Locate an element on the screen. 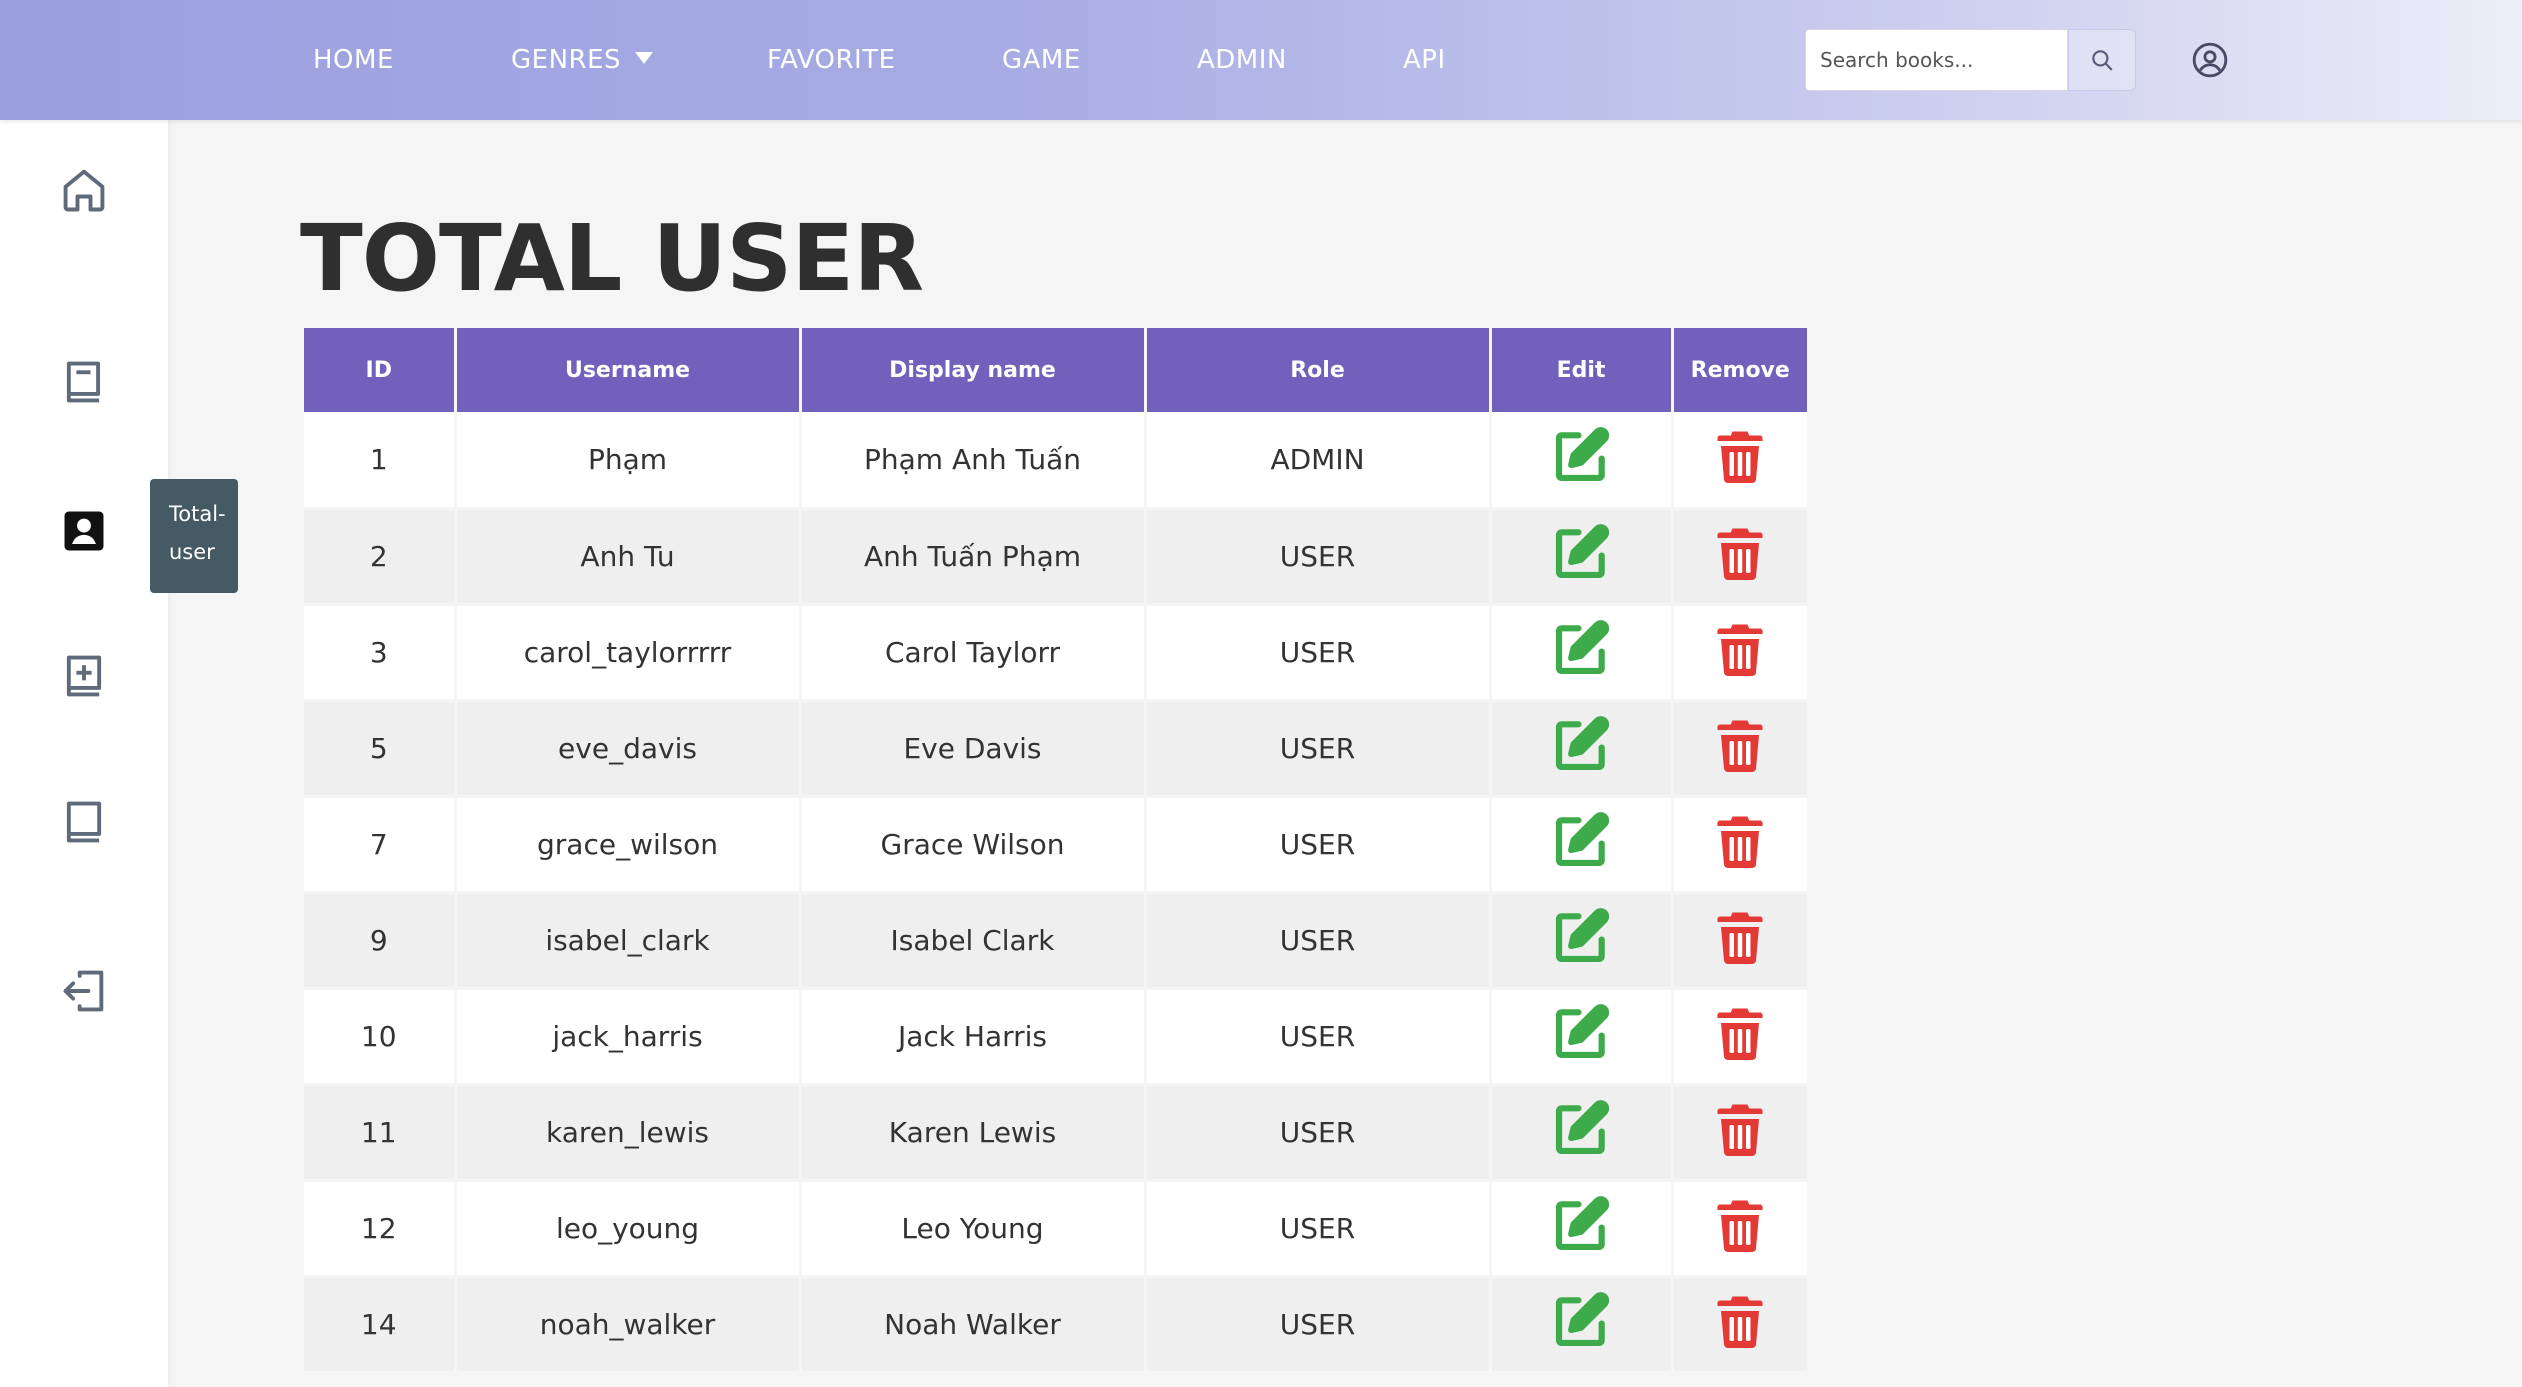 The image size is (2522, 1387). search-button is located at coordinates (2102, 60).